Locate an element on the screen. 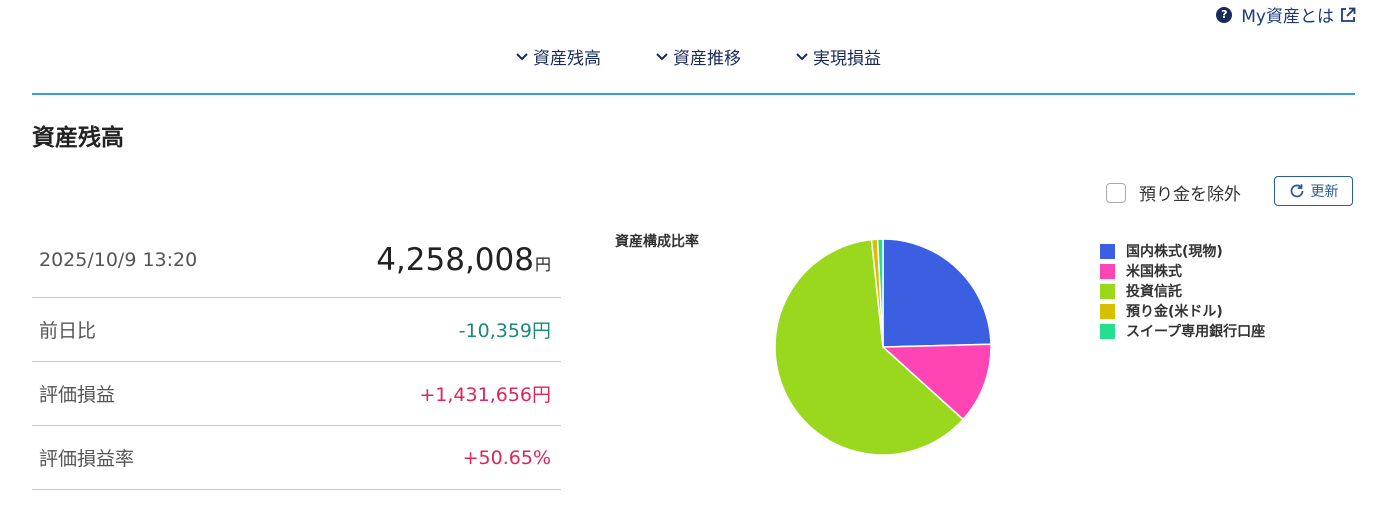  what-is-my-assets-link: ? My資産とは is located at coordinates (1286, 14).